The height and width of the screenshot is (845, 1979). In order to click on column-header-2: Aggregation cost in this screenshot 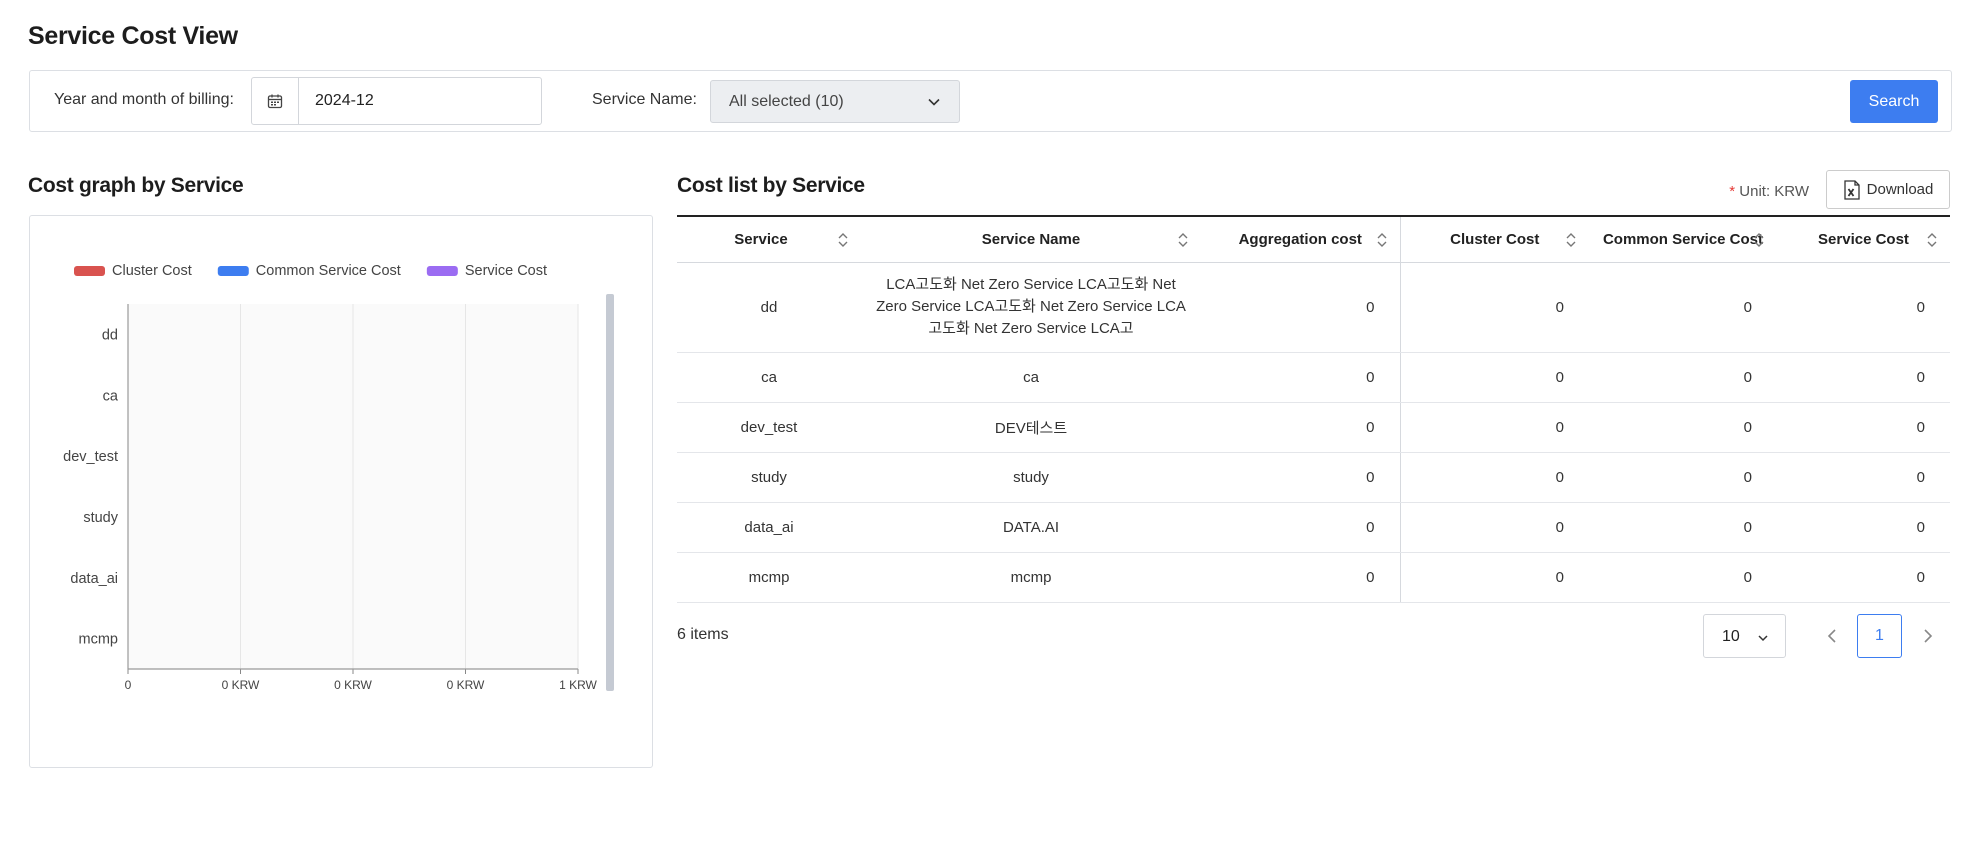, I will do `click(1301, 239)`.